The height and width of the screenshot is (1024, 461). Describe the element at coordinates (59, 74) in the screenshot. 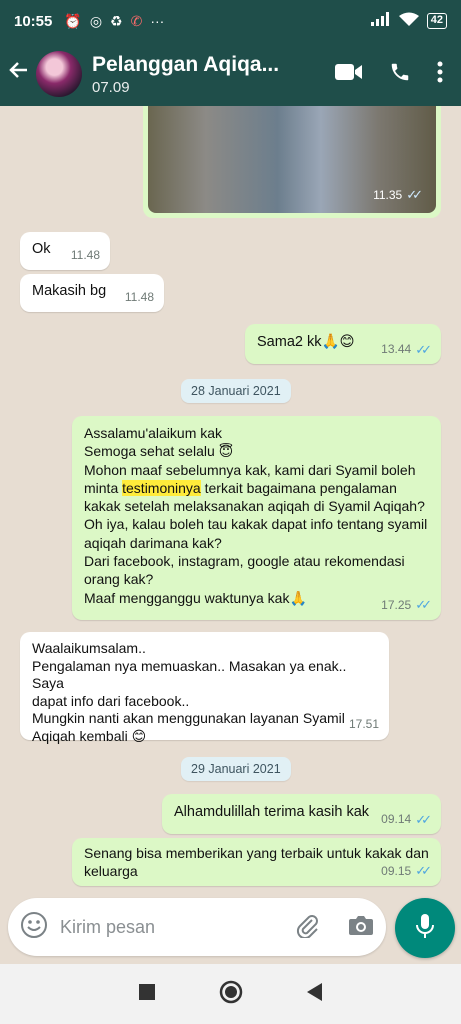

I see `avatar` at that location.